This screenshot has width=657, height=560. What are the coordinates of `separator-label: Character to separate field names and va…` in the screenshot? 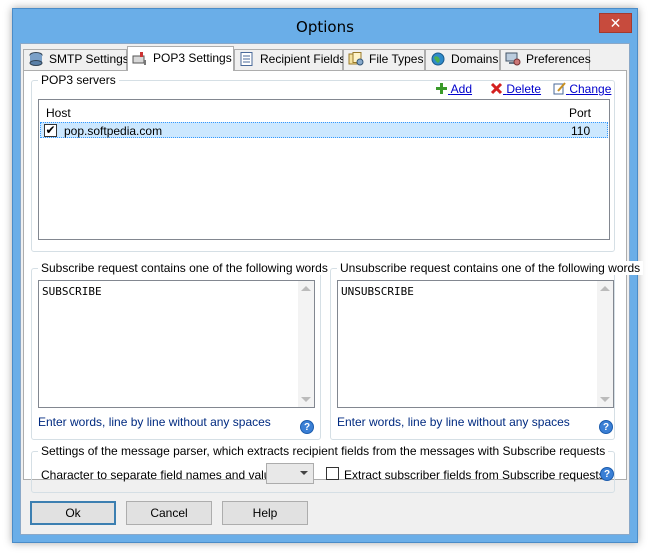 It's located at (165, 475).